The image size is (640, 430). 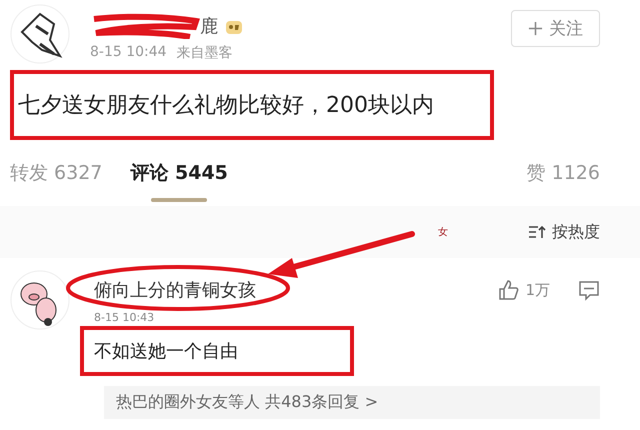 I want to click on sort-icon, so click(x=537, y=232).